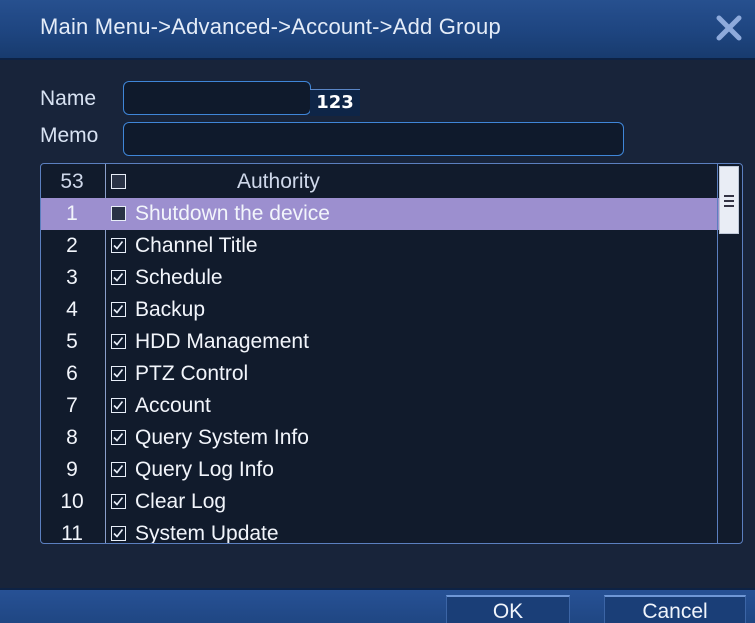 Image resolution: width=755 pixels, height=623 pixels. I want to click on ok-button: OK, so click(508, 609).